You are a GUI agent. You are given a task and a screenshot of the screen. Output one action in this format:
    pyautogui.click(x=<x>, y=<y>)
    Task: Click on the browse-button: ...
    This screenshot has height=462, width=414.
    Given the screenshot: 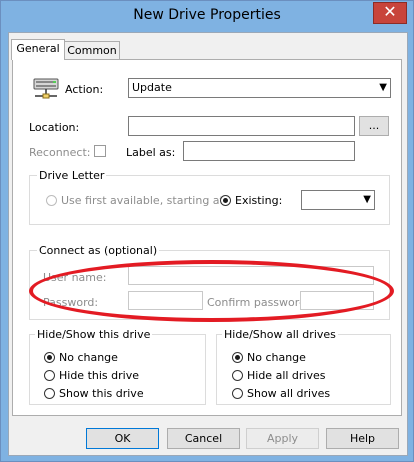 What is the action you would take?
    pyautogui.click(x=374, y=126)
    